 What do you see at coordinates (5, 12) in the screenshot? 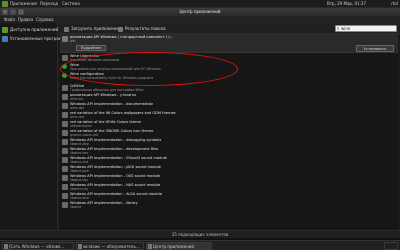
I see `close-icon: ×` at bounding box center [5, 12].